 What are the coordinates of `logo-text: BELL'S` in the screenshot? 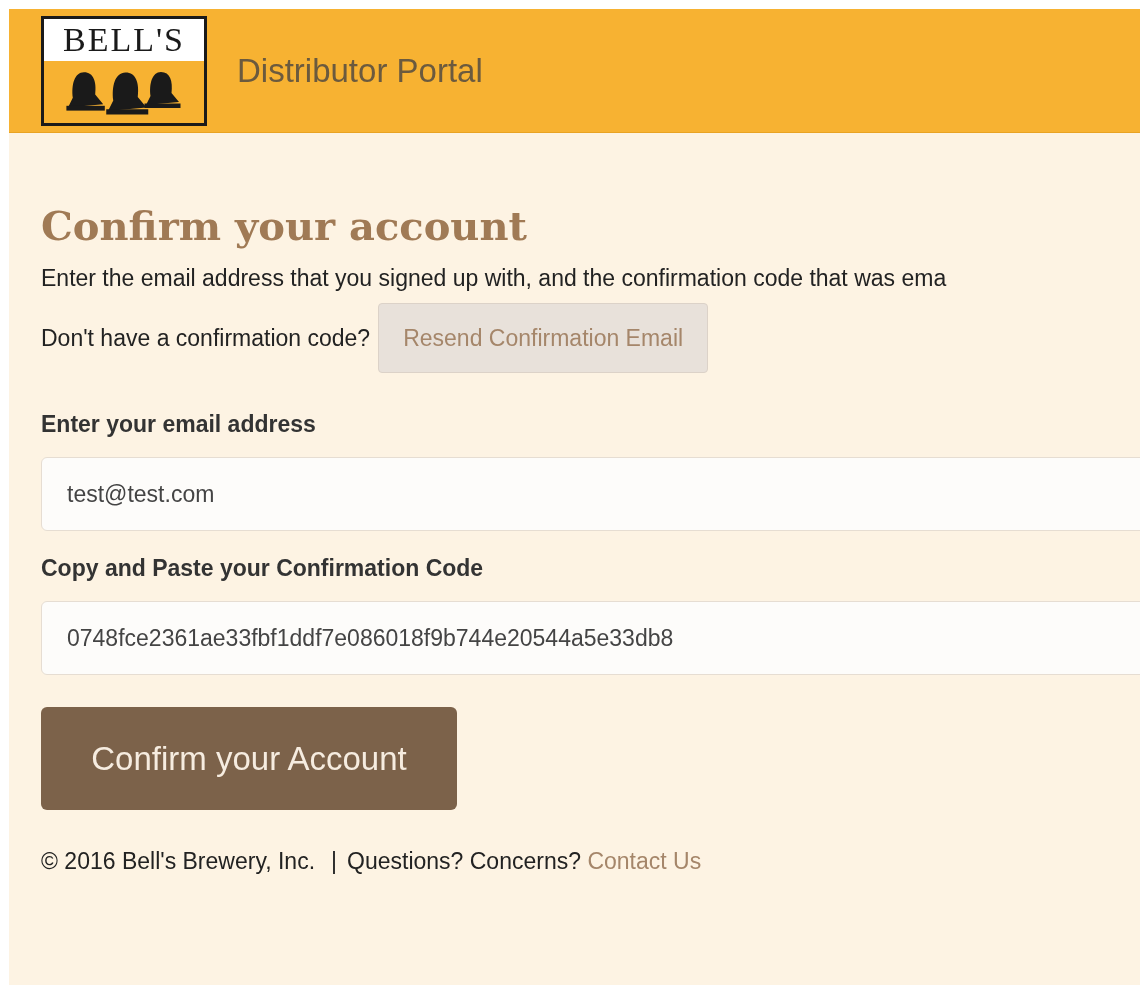 It's located at (124, 39).